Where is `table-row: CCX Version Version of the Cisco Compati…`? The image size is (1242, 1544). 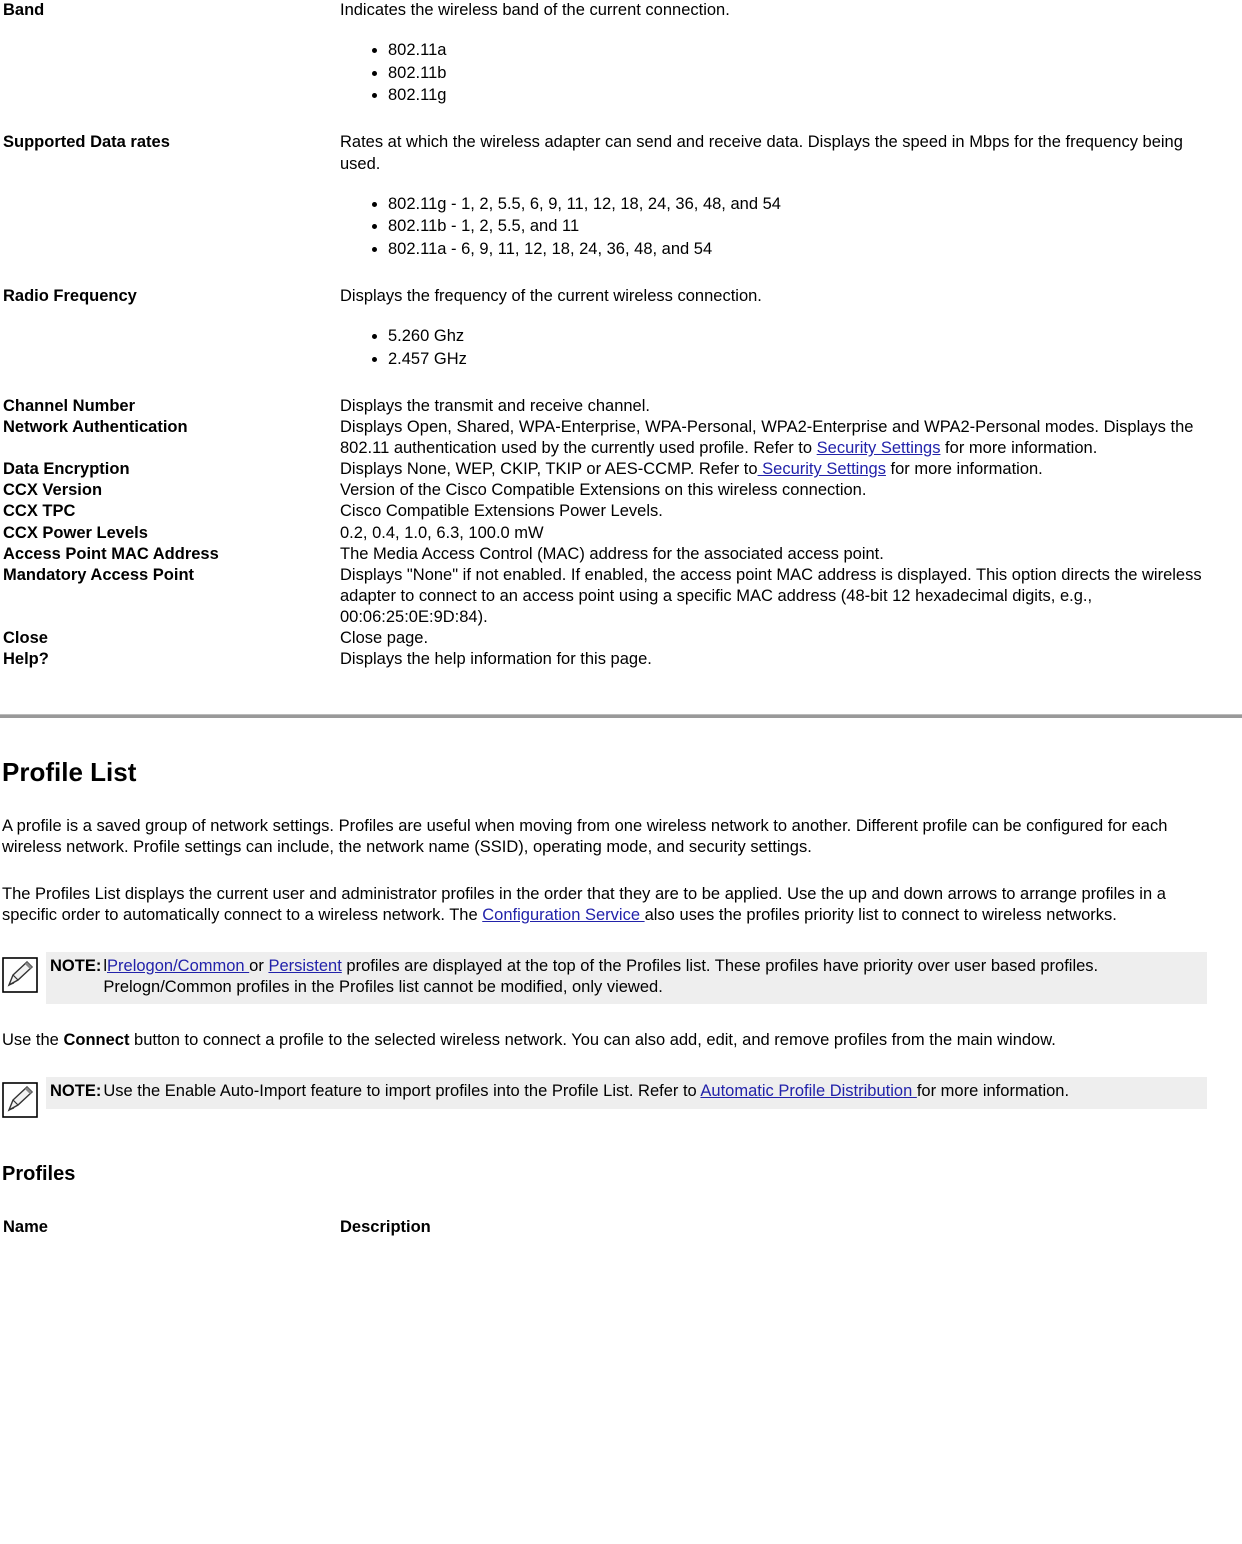
table-row: CCX Version Version of the Cisco Compati… is located at coordinates (621, 490).